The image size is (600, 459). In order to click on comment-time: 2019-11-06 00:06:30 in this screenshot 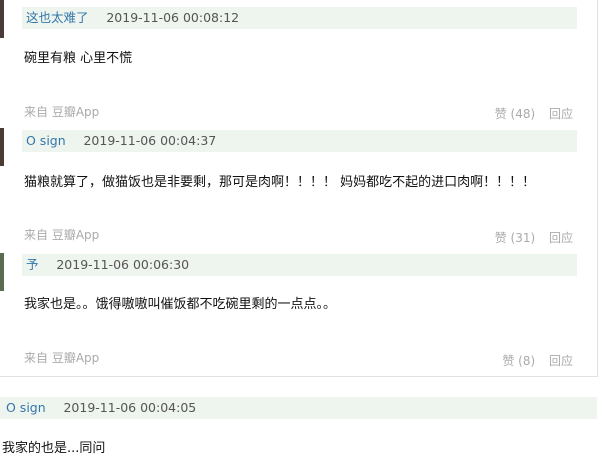, I will do `click(123, 264)`.